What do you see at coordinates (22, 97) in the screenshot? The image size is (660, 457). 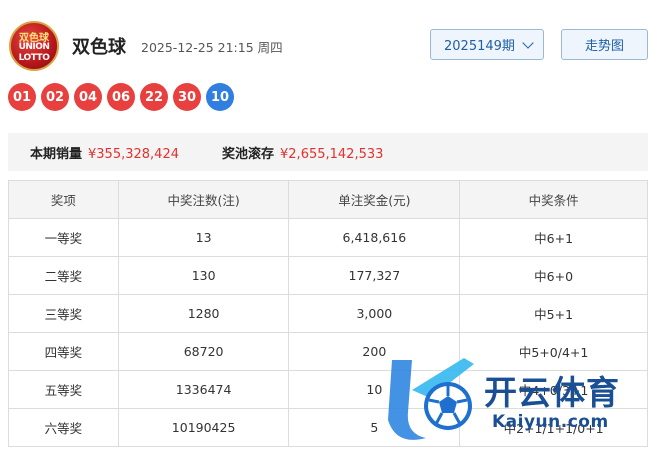 I see `red-ball: 01` at bounding box center [22, 97].